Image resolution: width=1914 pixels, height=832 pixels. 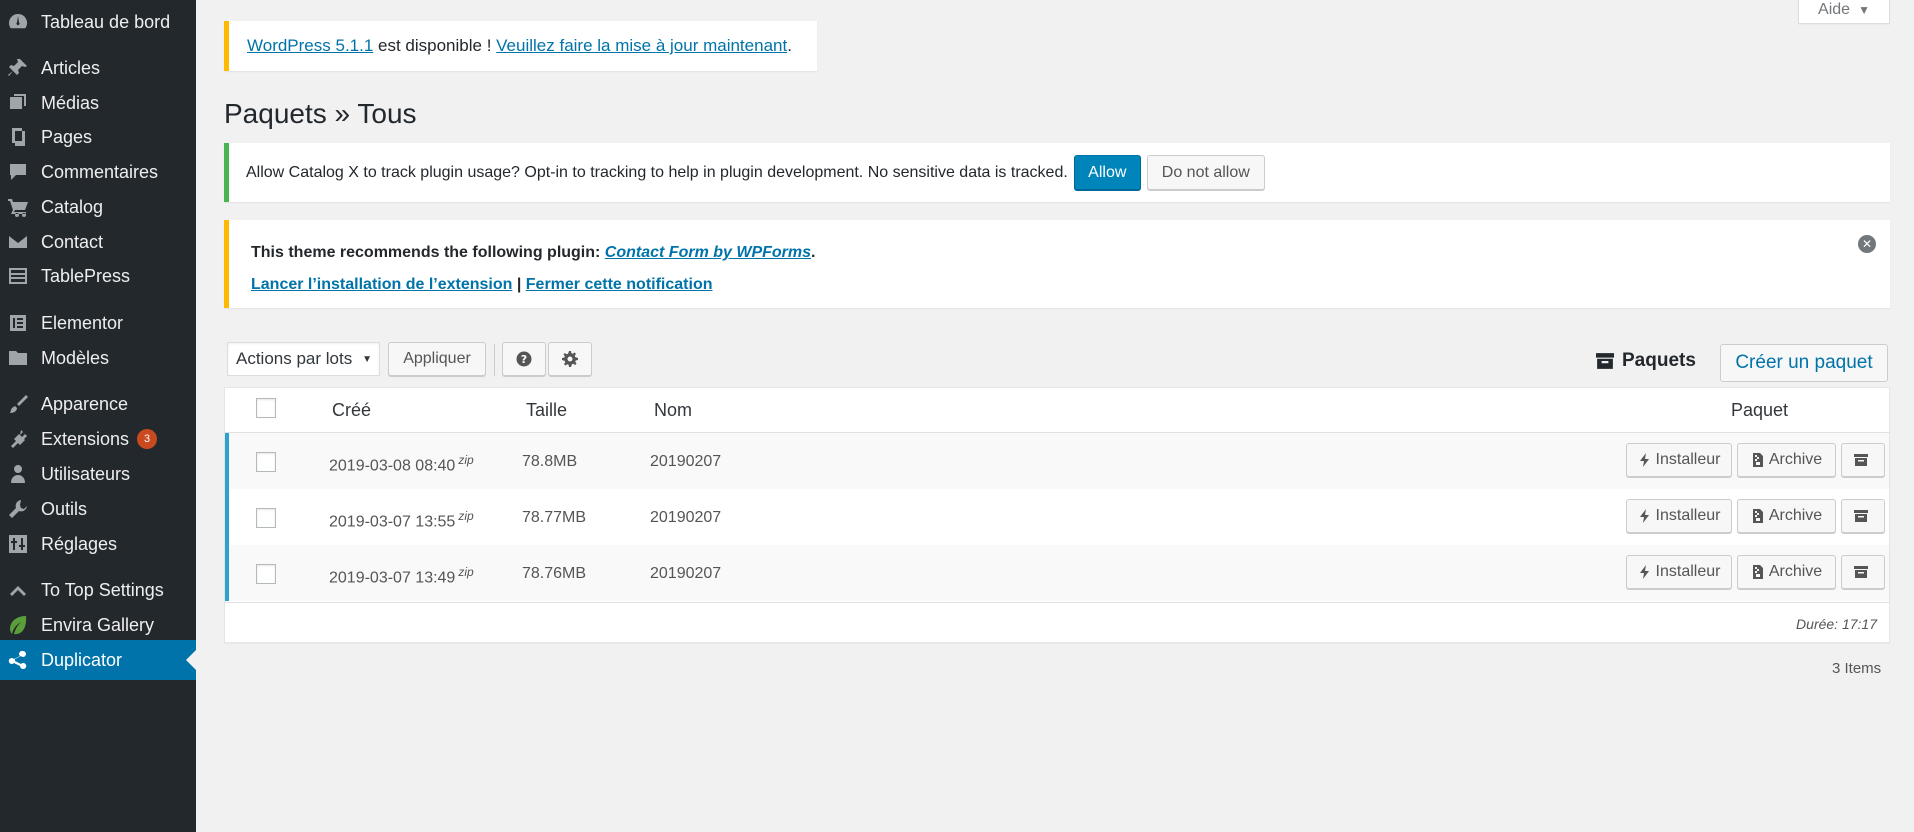 I want to click on folder-icon, so click(x=18, y=358).